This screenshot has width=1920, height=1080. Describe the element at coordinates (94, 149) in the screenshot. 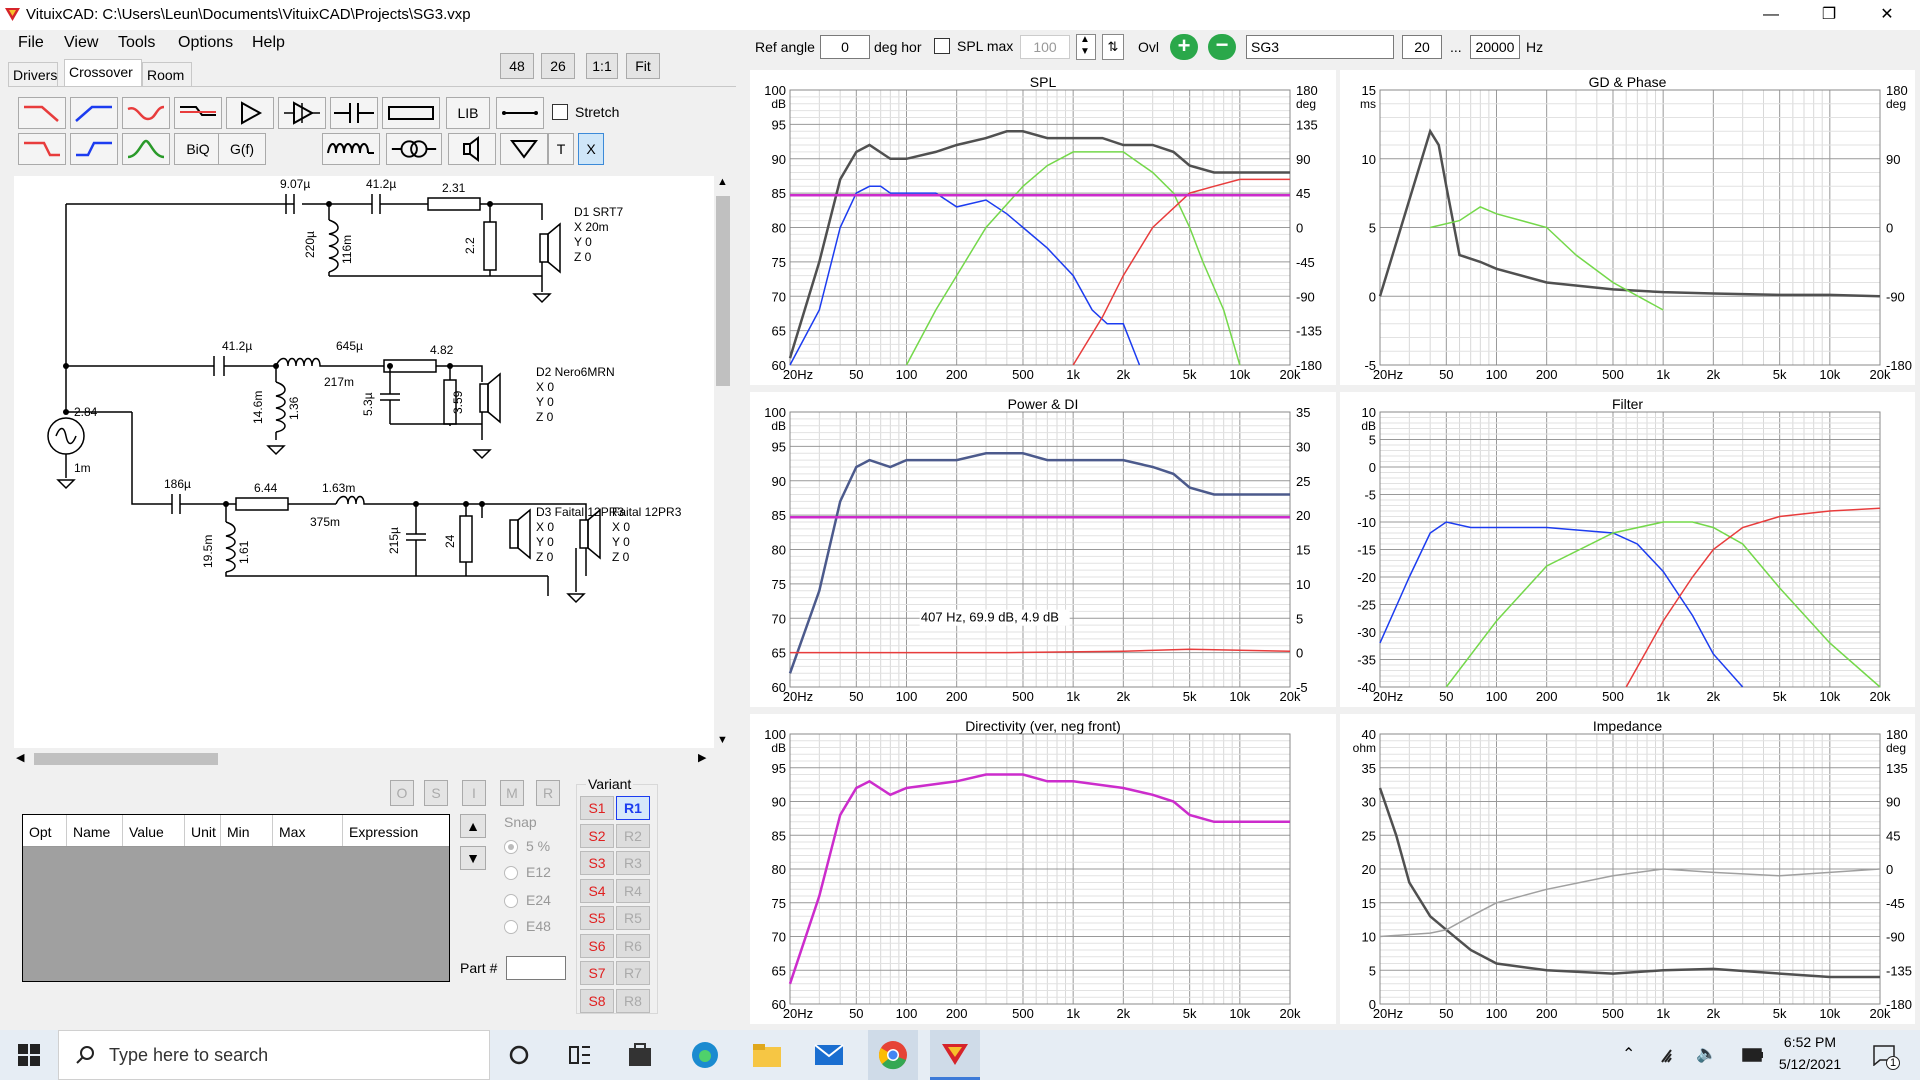

I see `highpass2-tool` at that location.